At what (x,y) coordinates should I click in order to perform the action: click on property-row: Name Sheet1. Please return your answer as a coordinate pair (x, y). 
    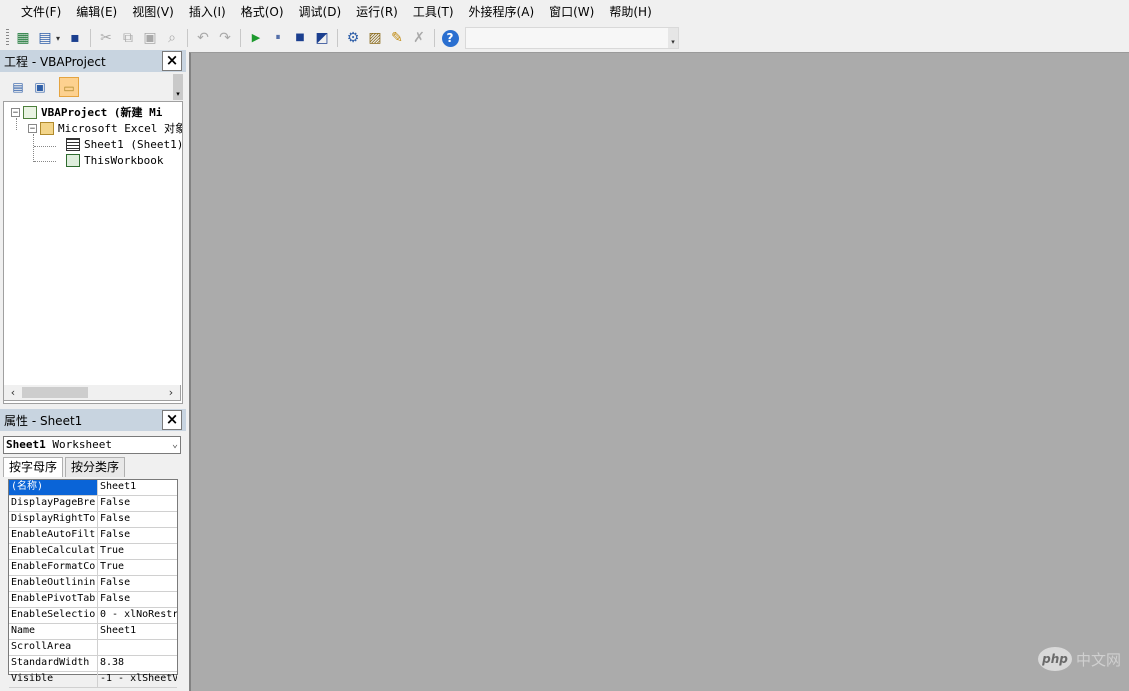
    Looking at the image, I should click on (93, 632).